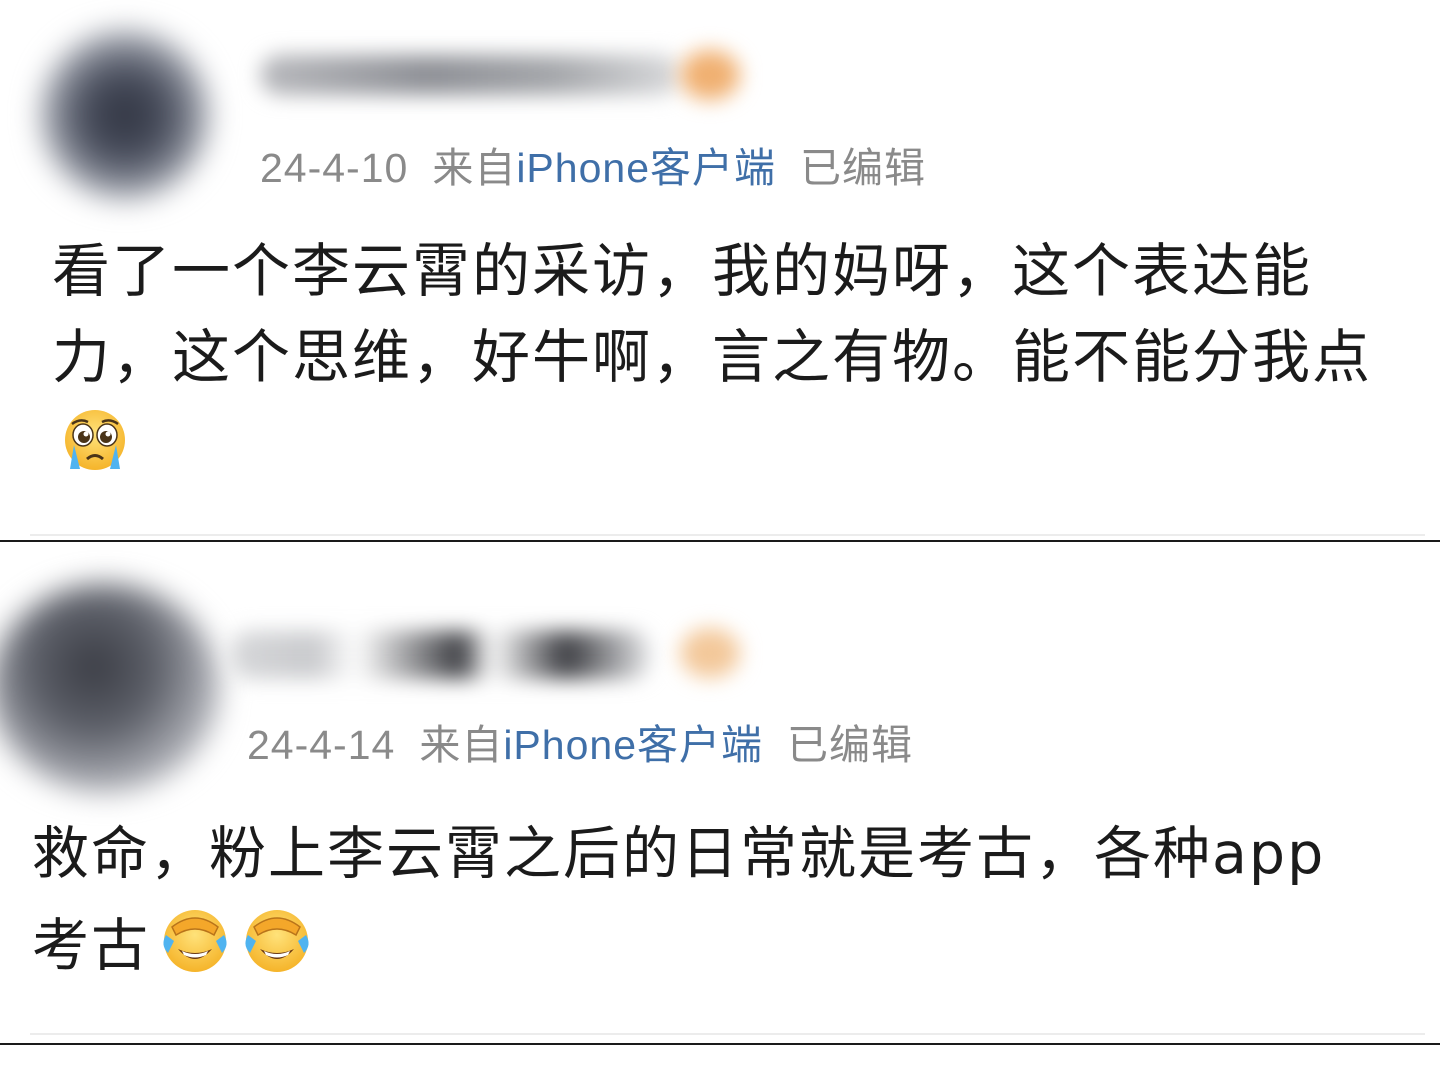 The height and width of the screenshot is (1080, 1440). I want to click on comment-meta: 24-4-14 来自iPhone客户端 已编辑, so click(580, 741).